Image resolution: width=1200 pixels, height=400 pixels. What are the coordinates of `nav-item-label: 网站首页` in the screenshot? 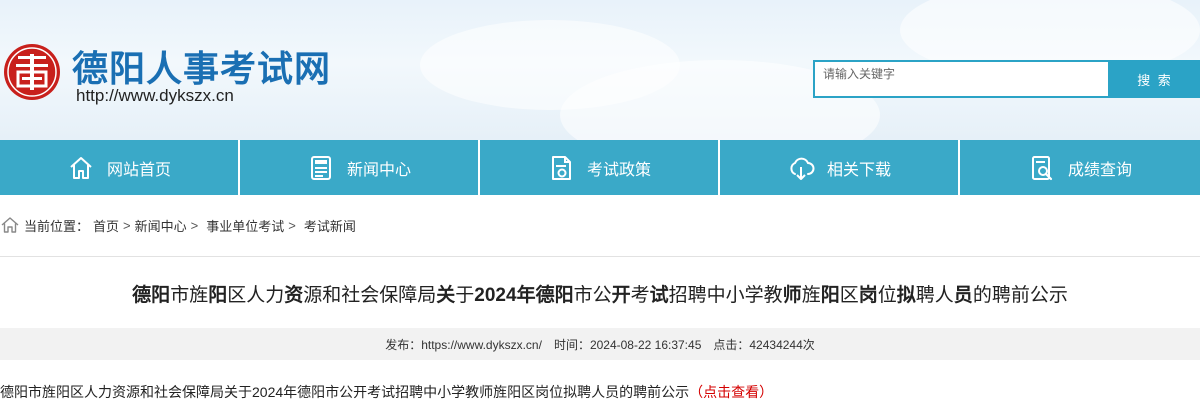 It's located at (138, 170).